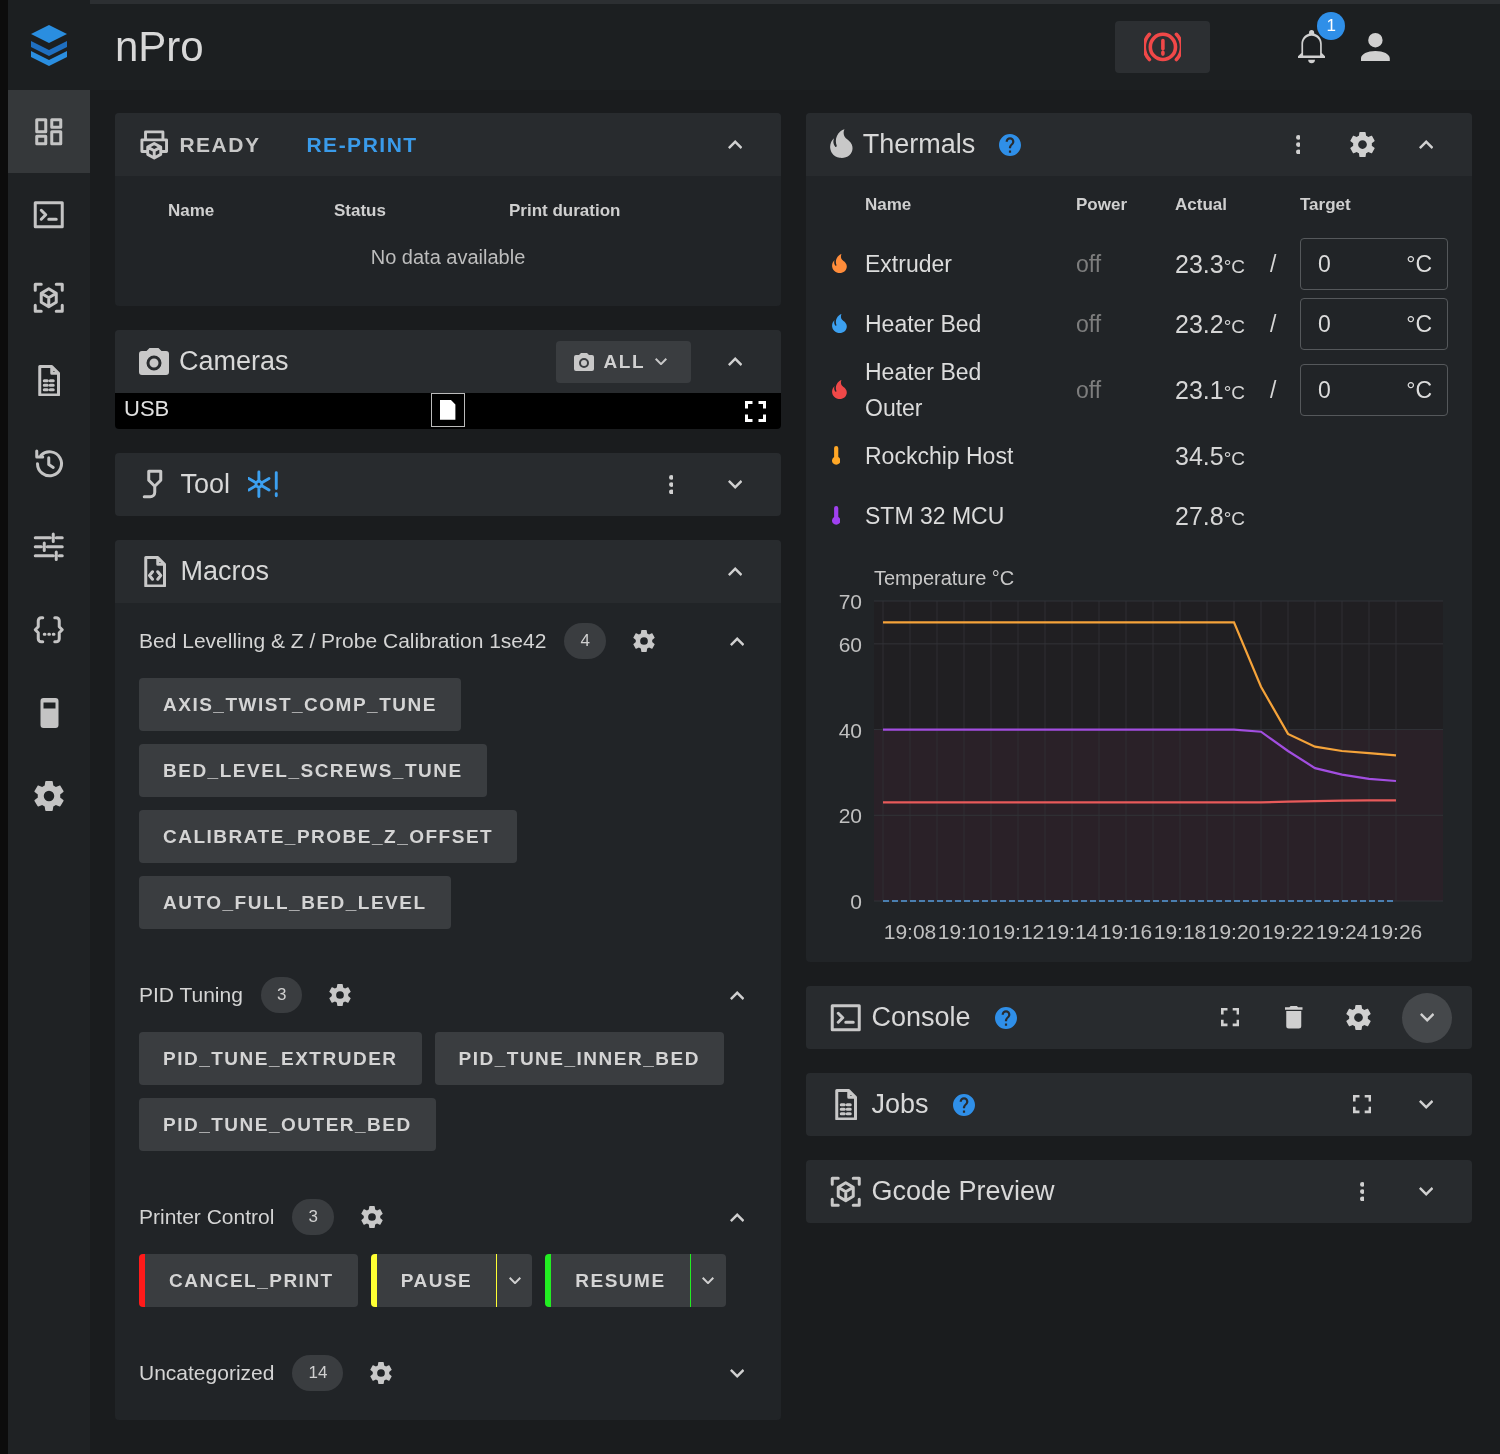 This screenshot has width=1500, height=1454. What do you see at coordinates (49, 629) in the screenshot?
I see `braces-icon` at bounding box center [49, 629].